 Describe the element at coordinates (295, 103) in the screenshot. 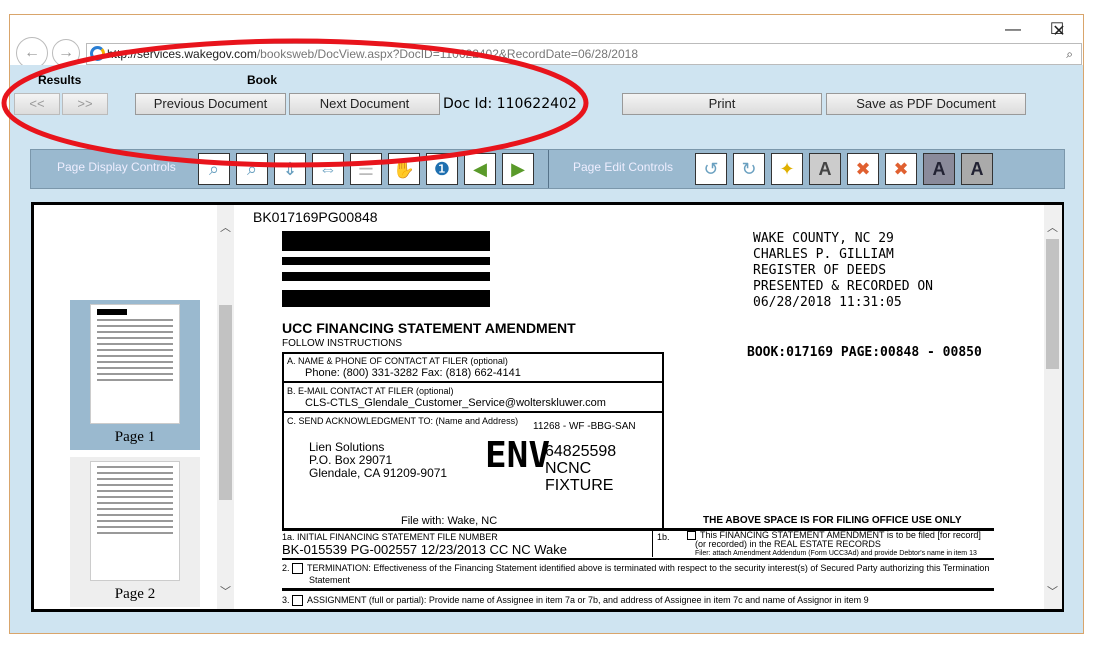

I see `red-annotation-ellipse` at that location.